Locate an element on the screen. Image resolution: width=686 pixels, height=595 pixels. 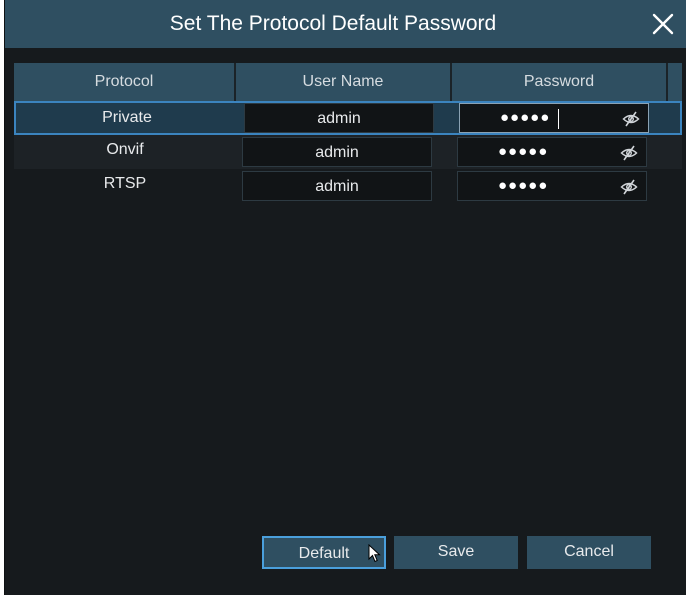
text-caret is located at coordinates (558, 119).